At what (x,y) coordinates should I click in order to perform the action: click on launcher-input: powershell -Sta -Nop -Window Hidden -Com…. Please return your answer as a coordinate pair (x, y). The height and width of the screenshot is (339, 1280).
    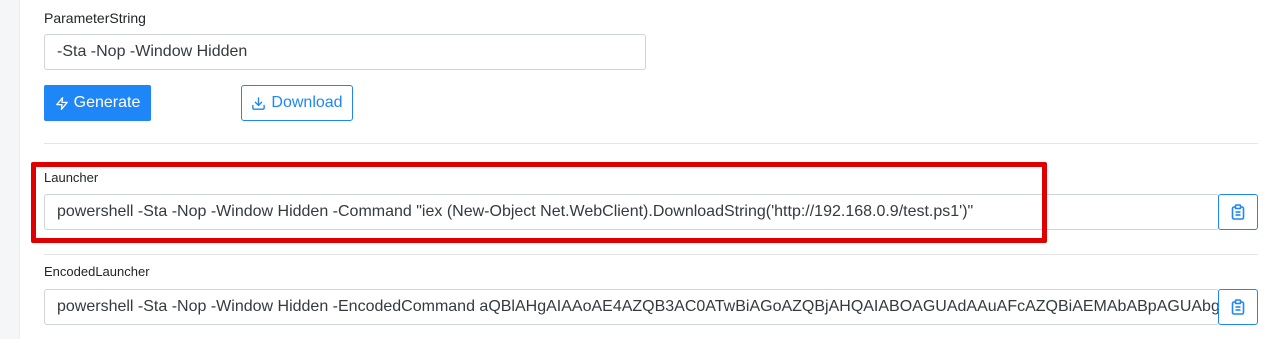
    Looking at the image, I should click on (631, 212).